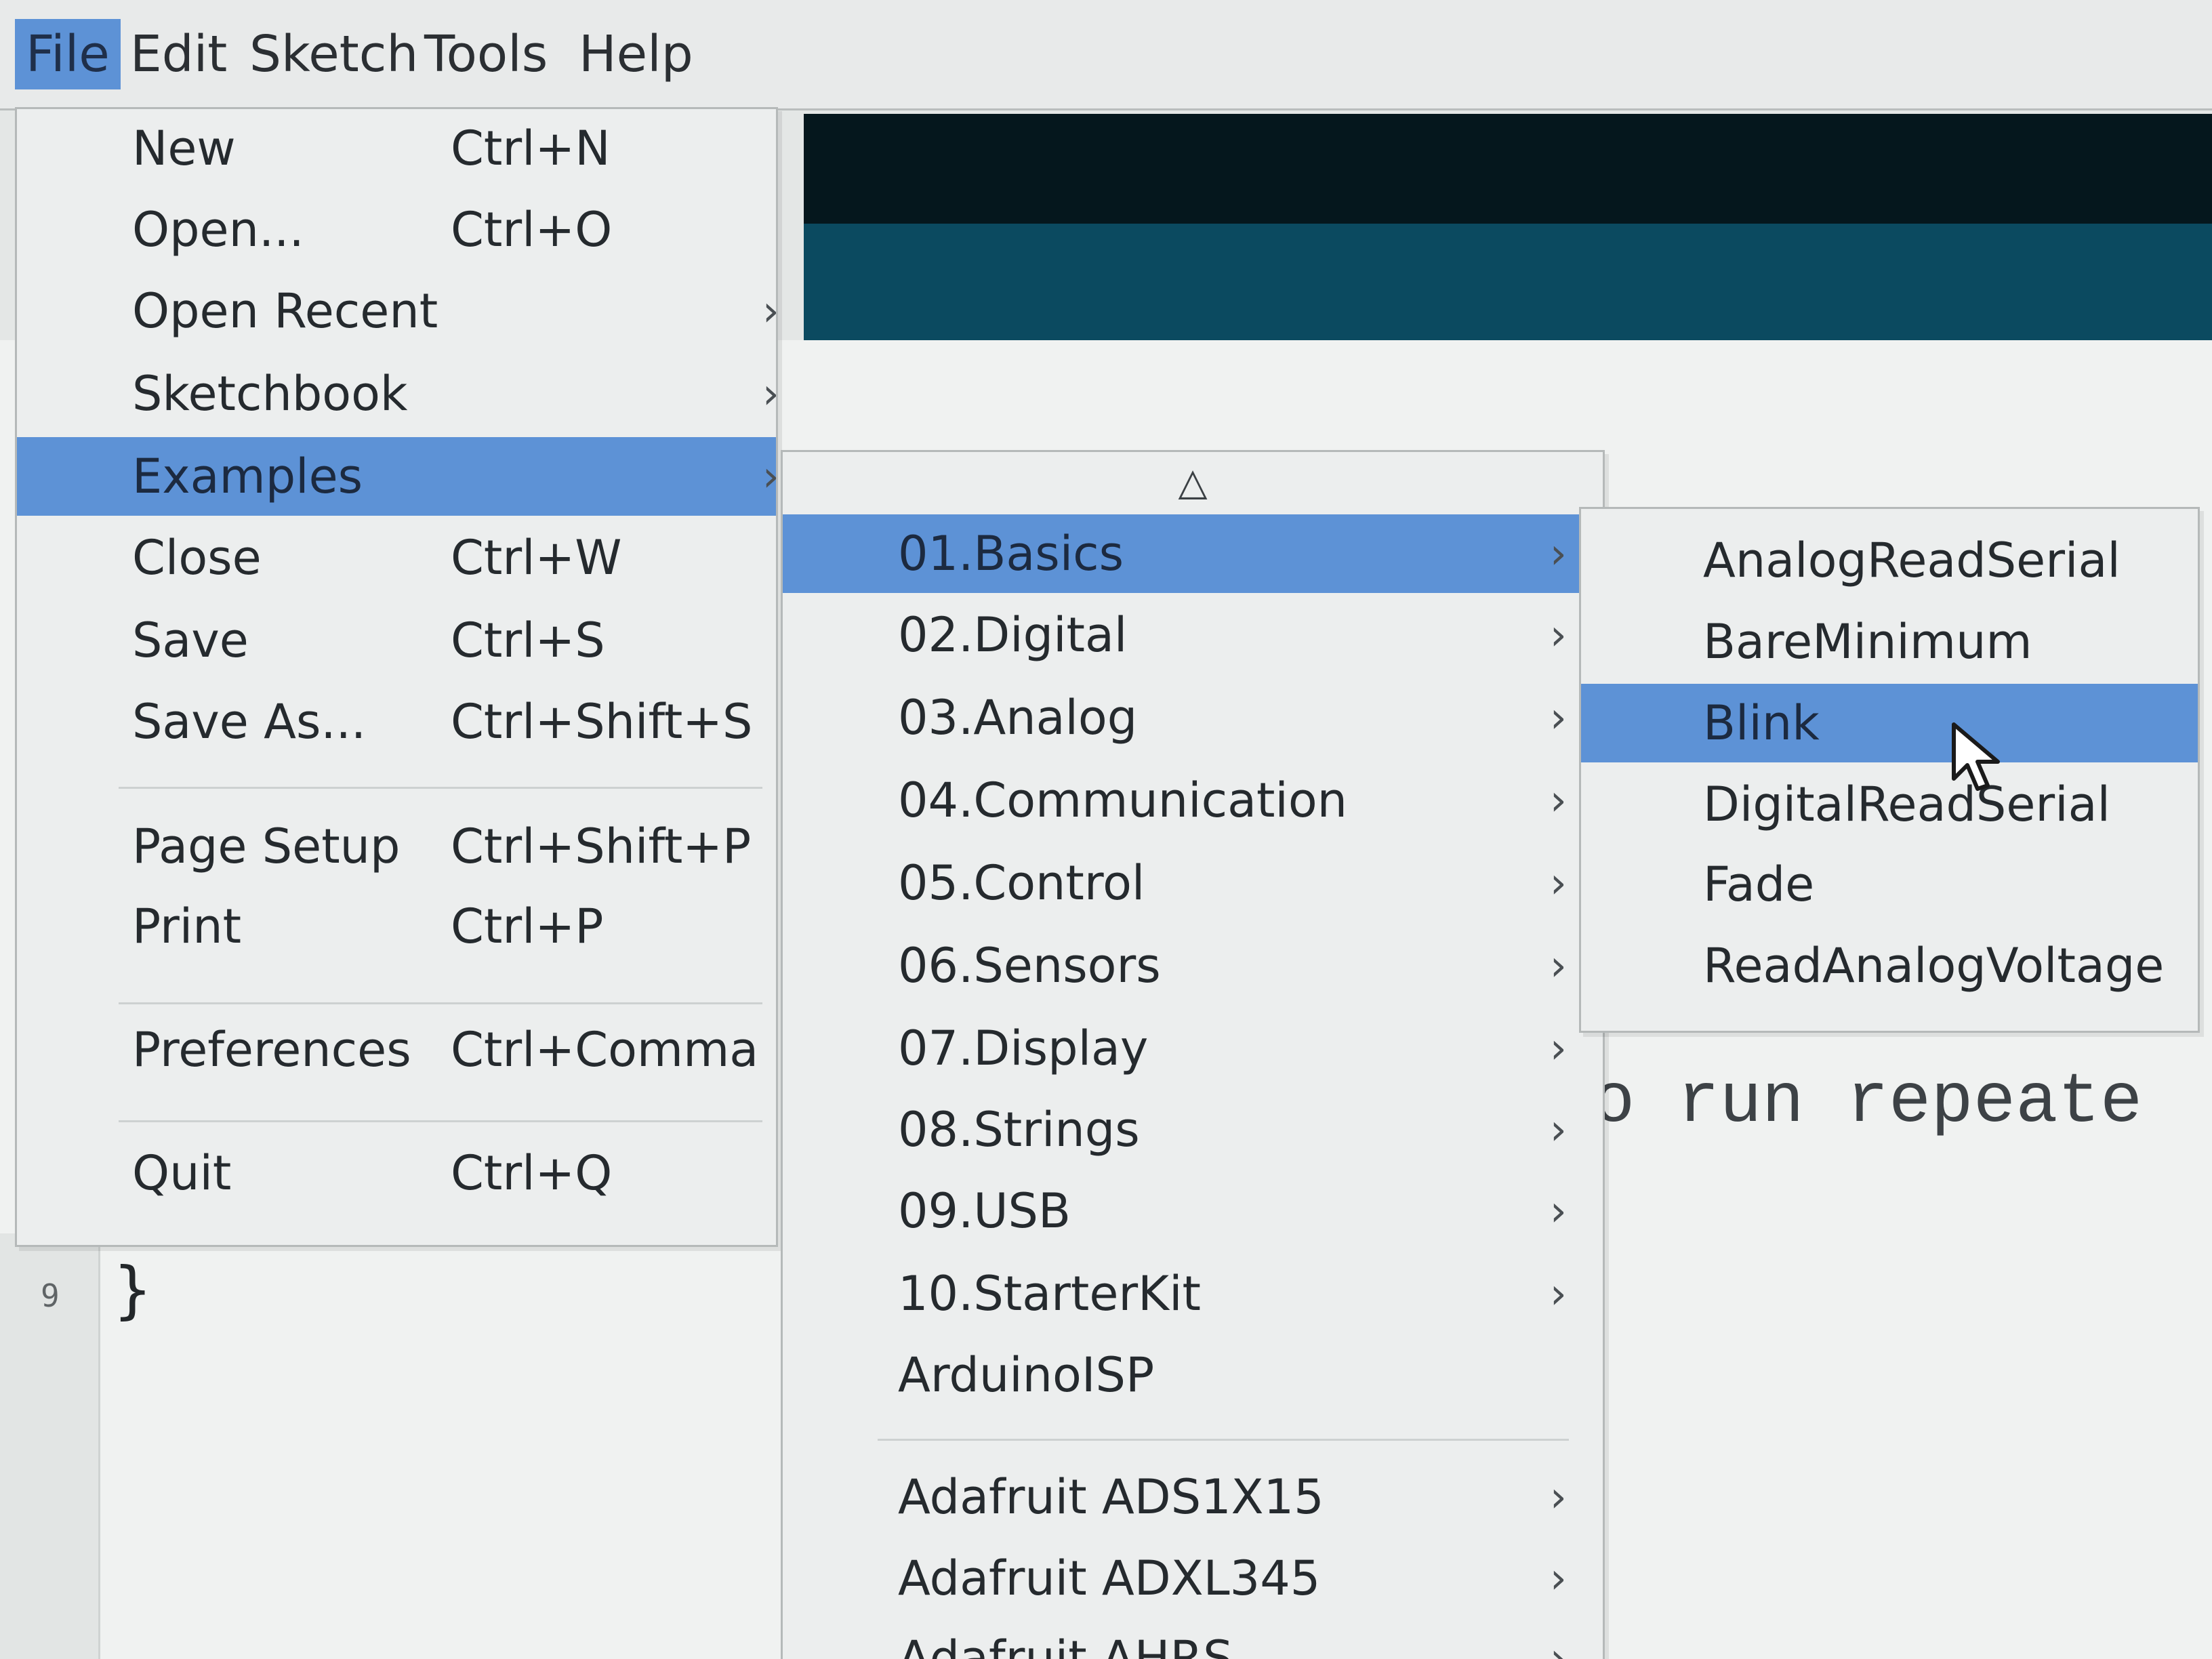 This screenshot has height=1659, width=2212. I want to click on menu-item-label: 05.Control, so click(1021, 883).